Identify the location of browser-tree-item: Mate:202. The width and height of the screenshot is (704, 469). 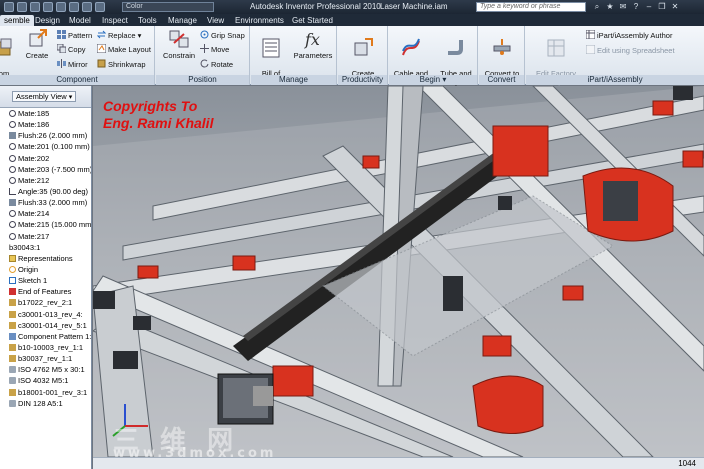
(45, 158).